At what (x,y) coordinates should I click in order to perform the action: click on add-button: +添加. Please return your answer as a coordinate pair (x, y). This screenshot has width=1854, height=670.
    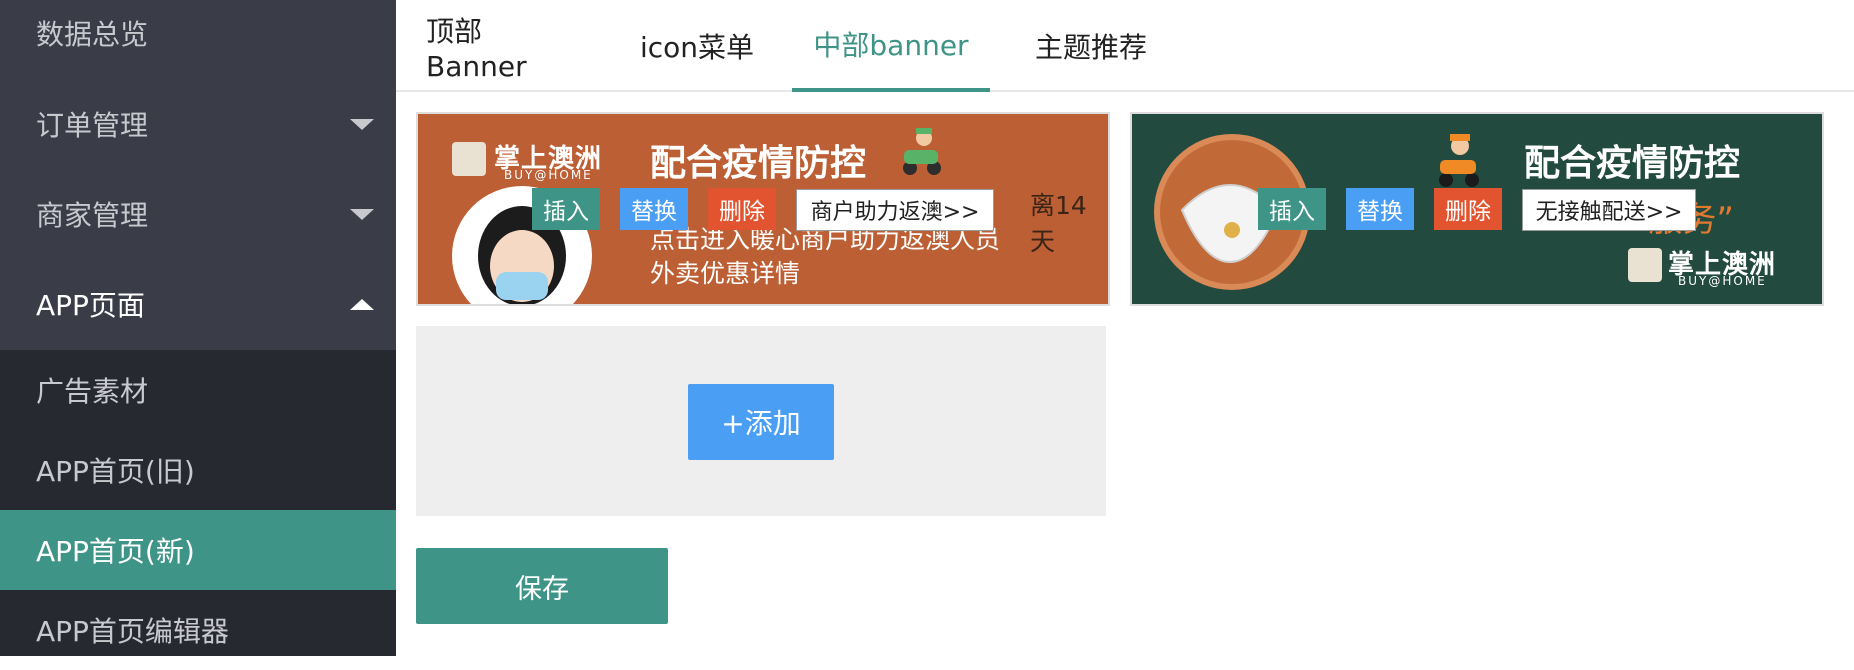
    Looking at the image, I should click on (761, 422).